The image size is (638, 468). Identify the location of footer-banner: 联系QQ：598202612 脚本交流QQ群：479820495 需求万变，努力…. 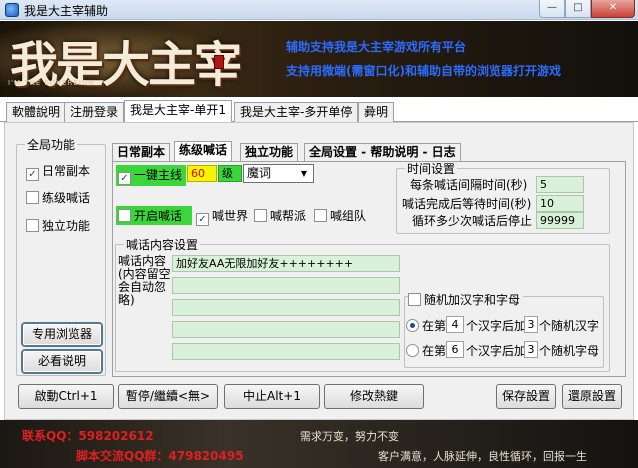
(319, 444).